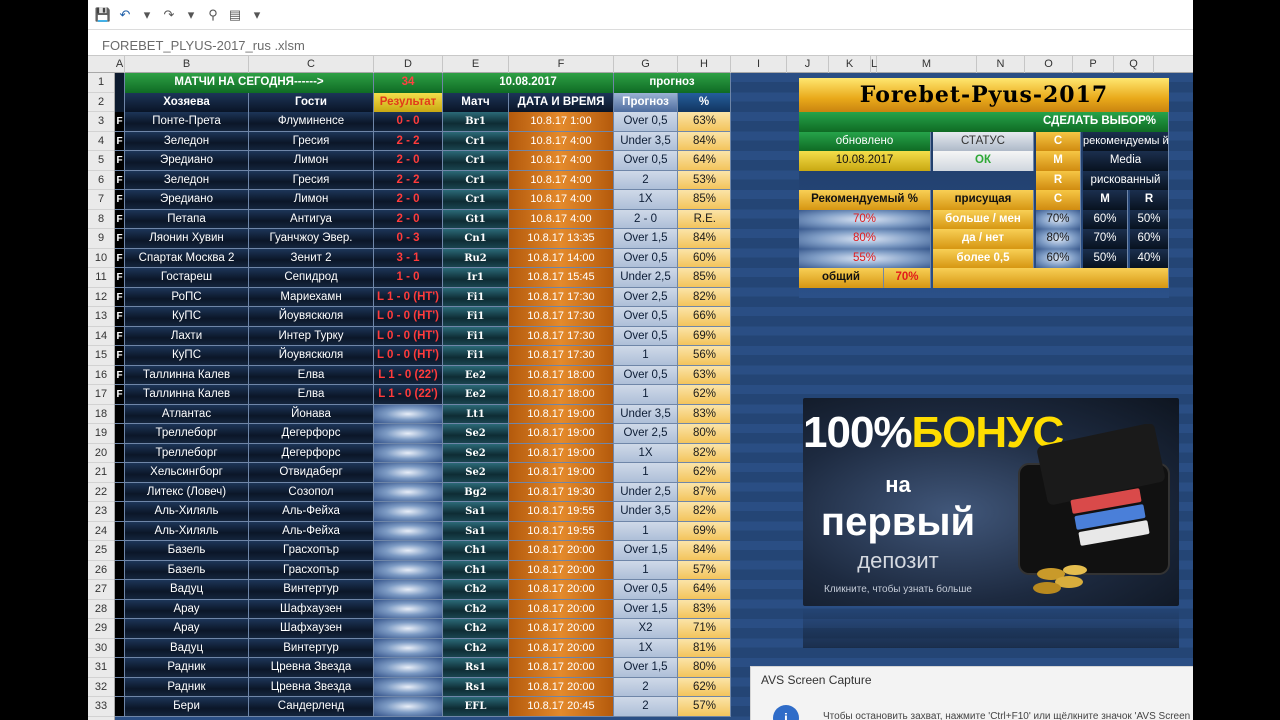 Image resolution: width=1280 pixels, height=720 pixels. What do you see at coordinates (646, 473) in the screenshot?
I see `cell-pred: 1` at bounding box center [646, 473].